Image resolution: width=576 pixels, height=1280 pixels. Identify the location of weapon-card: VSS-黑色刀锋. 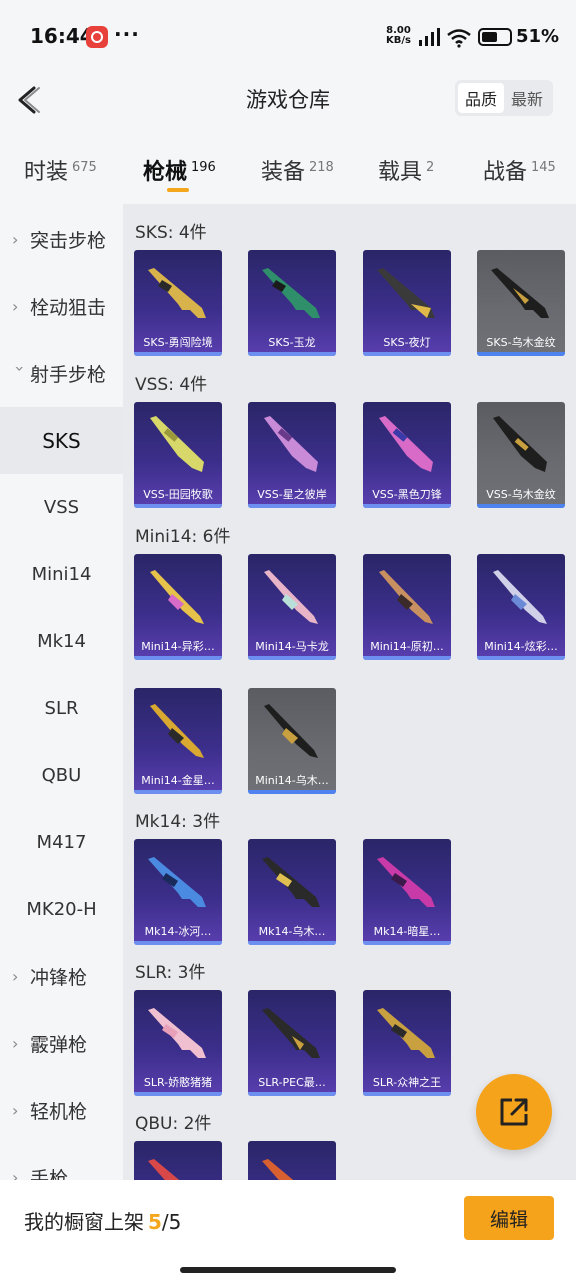
(407, 455).